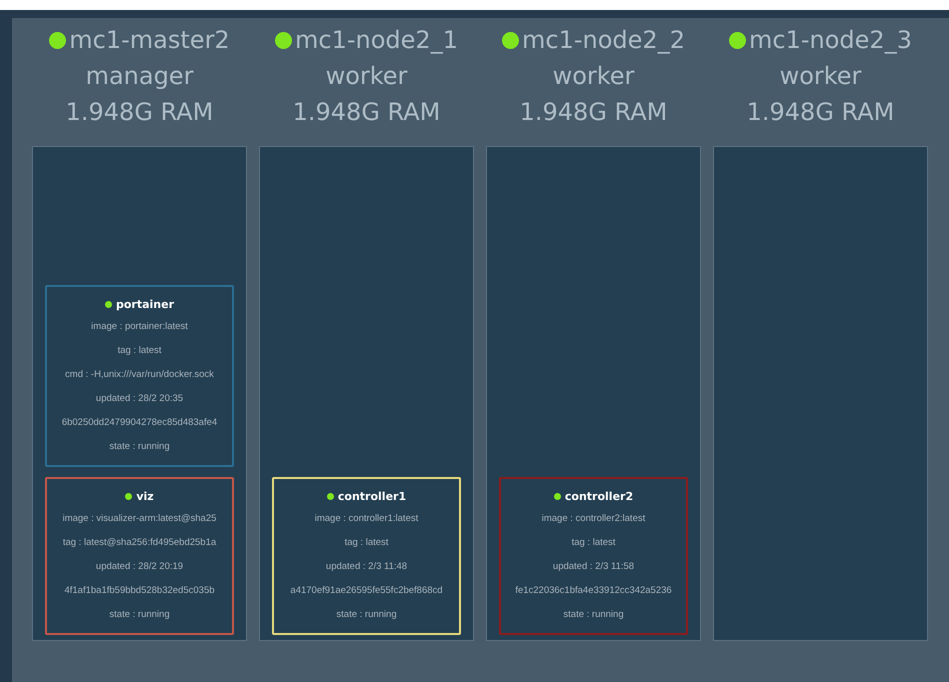 The width and height of the screenshot is (949, 682). Describe the element at coordinates (366, 519) in the screenshot. I see `service-detail: image : controller1:latest` at that location.